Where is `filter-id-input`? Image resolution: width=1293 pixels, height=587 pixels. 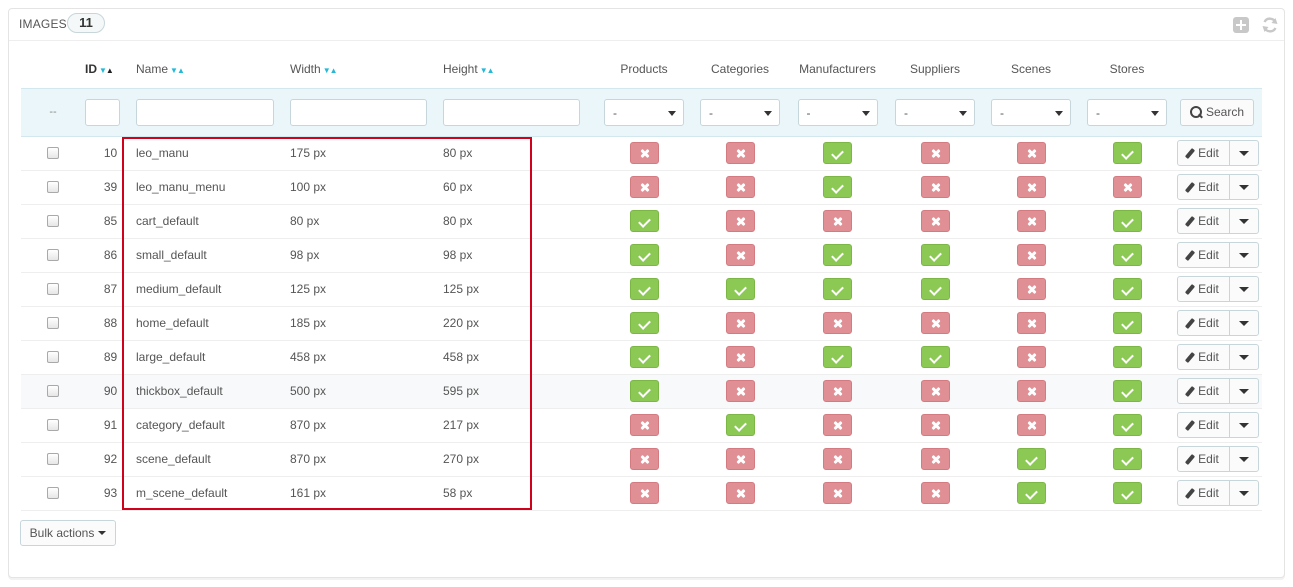 filter-id-input is located at coordinates (102, 112).